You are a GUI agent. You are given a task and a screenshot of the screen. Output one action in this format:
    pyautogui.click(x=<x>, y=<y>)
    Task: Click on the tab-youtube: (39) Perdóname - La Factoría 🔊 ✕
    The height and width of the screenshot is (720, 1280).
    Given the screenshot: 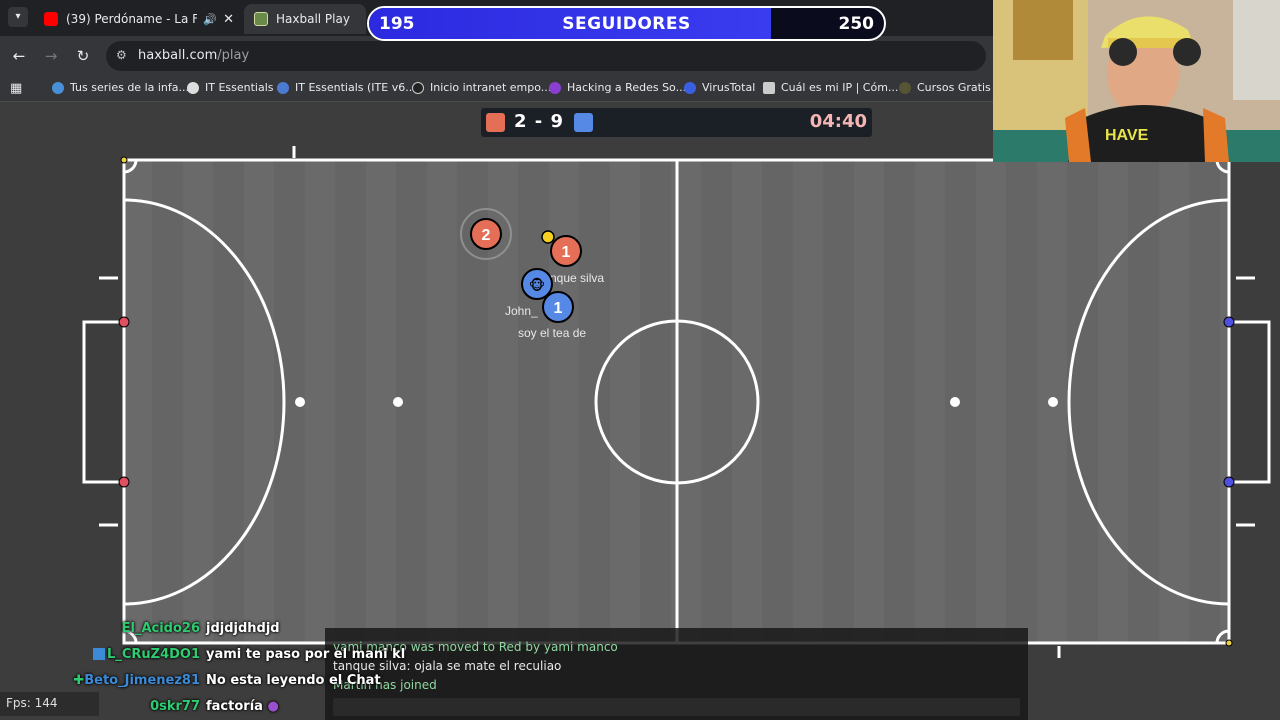 What is the action you would take?
    pyautogui.click(x=139, y=19)
    